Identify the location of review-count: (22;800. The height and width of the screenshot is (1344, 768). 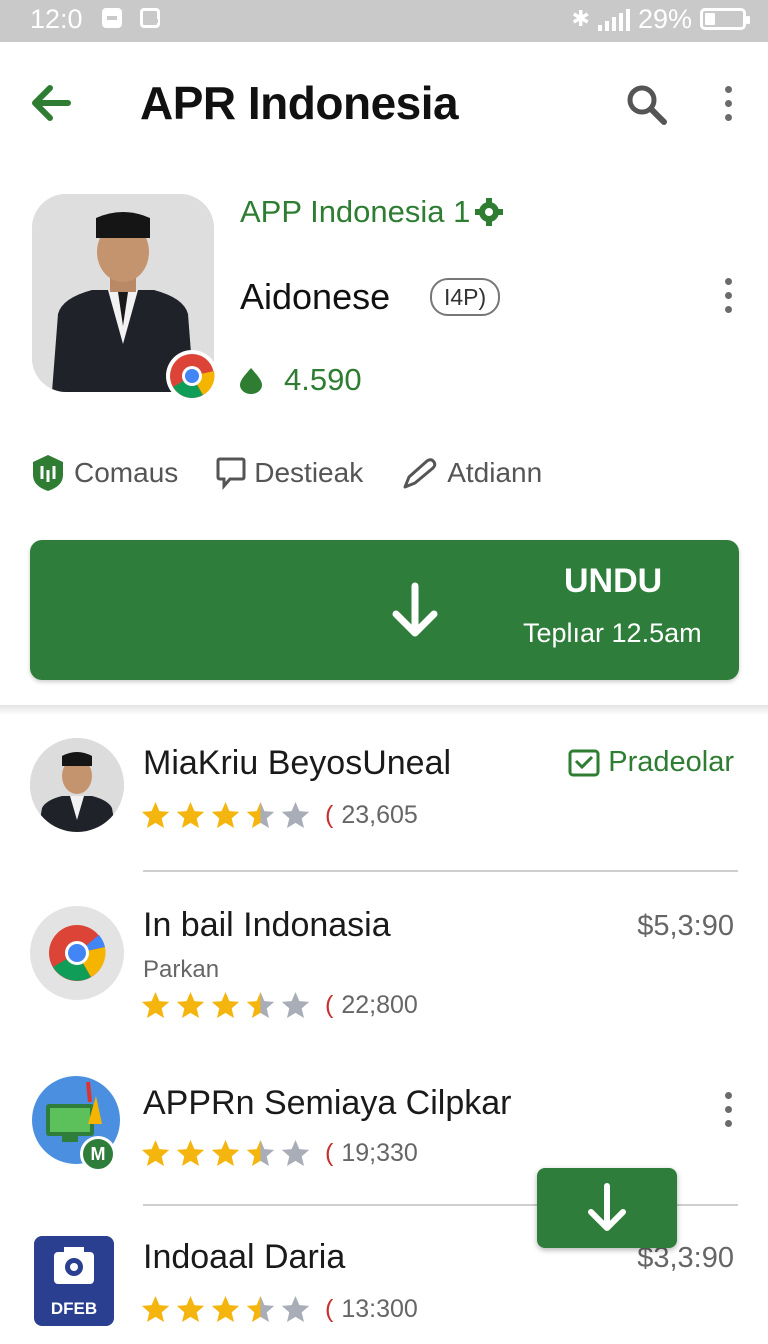
(371, 1005).